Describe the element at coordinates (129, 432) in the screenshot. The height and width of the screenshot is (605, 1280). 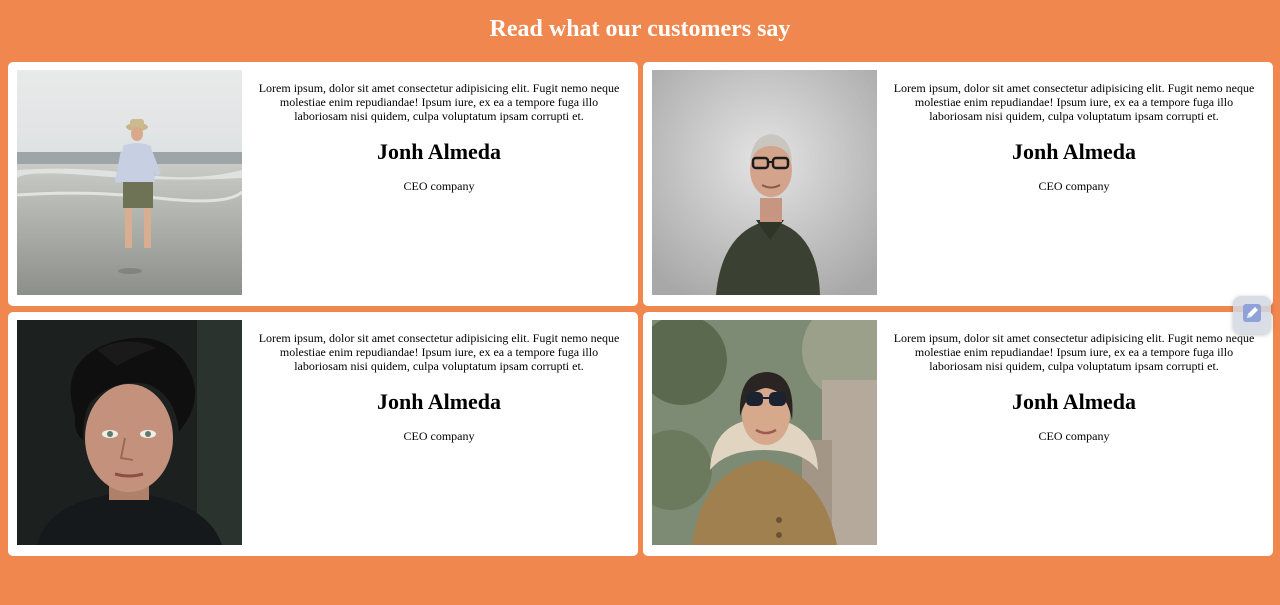
I see `customer-photo-young-man` at that location.